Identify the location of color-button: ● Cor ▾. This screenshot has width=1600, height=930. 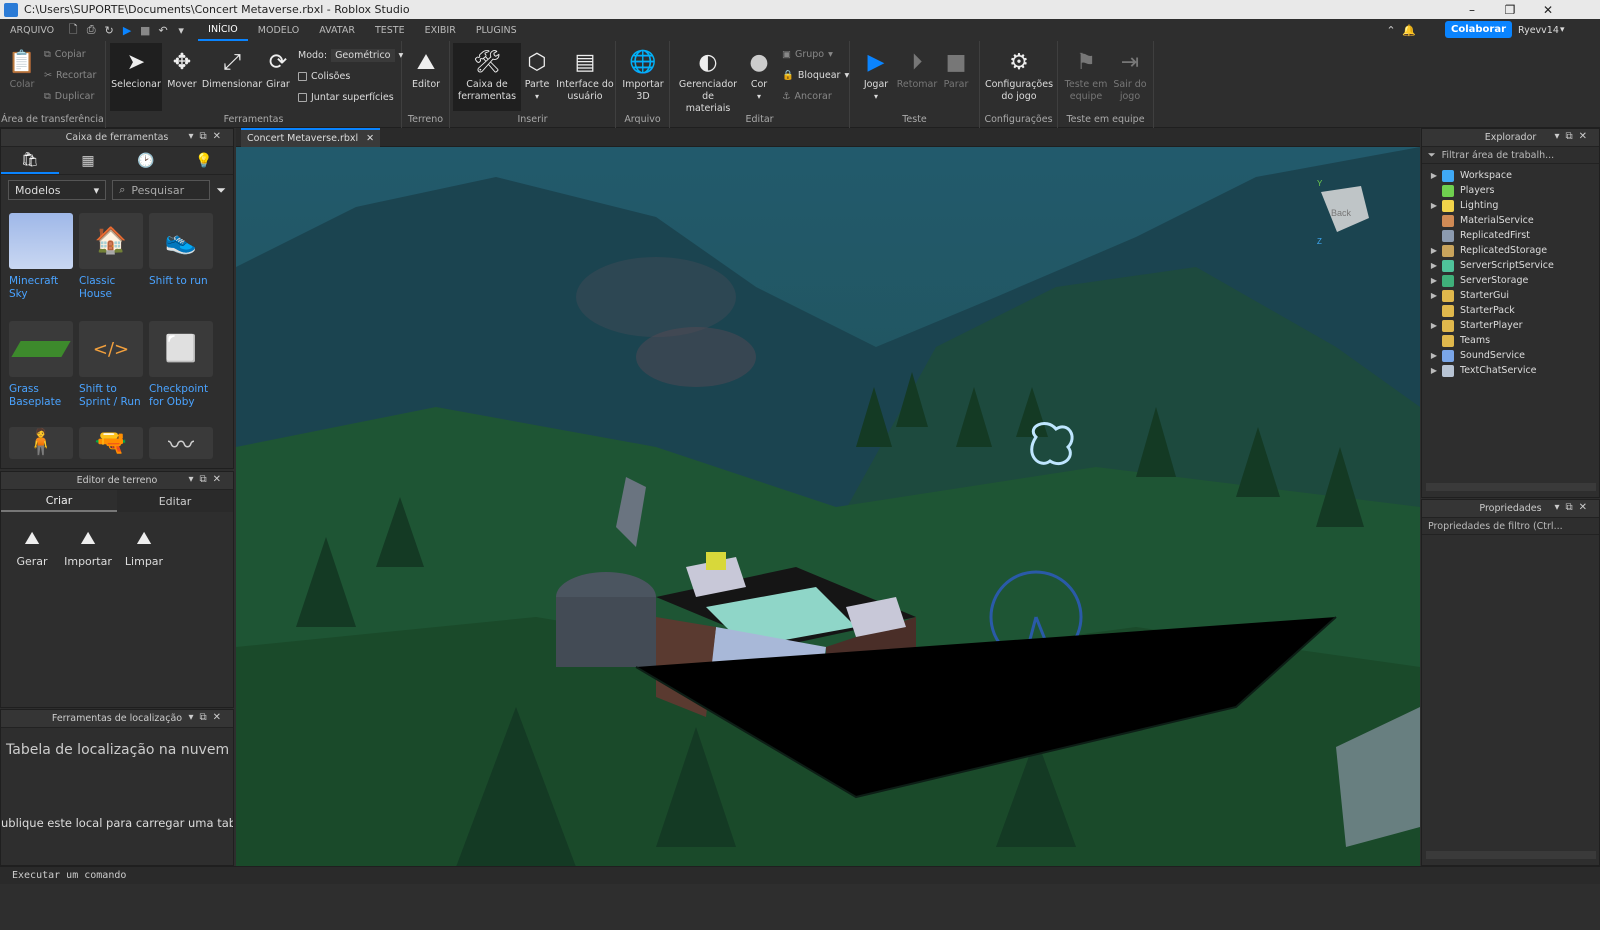
(759, 76).